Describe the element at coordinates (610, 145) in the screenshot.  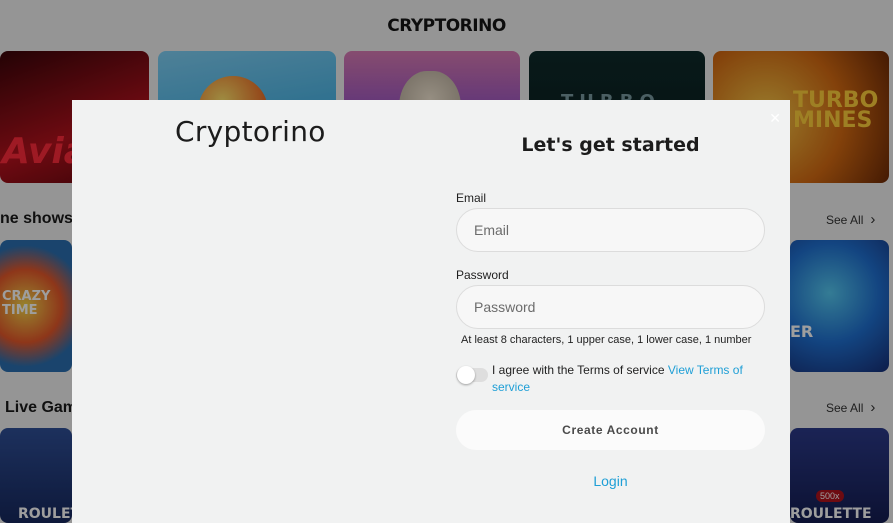
I see `modal-title: Let's get started` at that location.